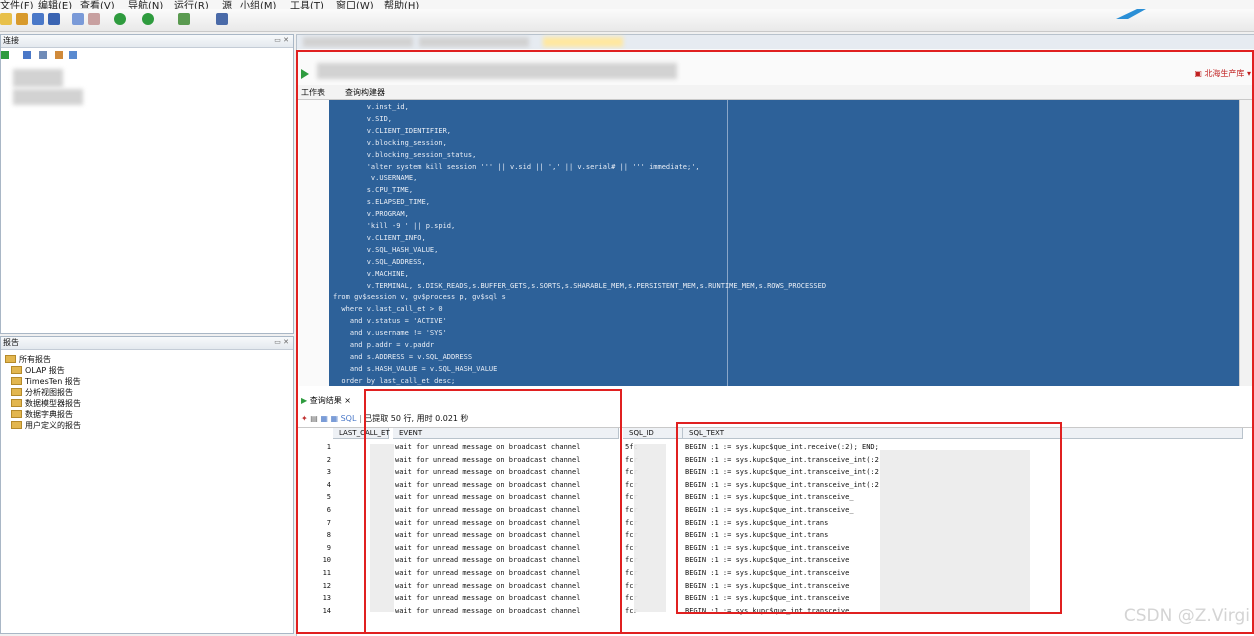 The image size is (1254, 636). Describe the element at coordinates (147, 41) in the screenshot. I see `connections-title: 连接` at that location.